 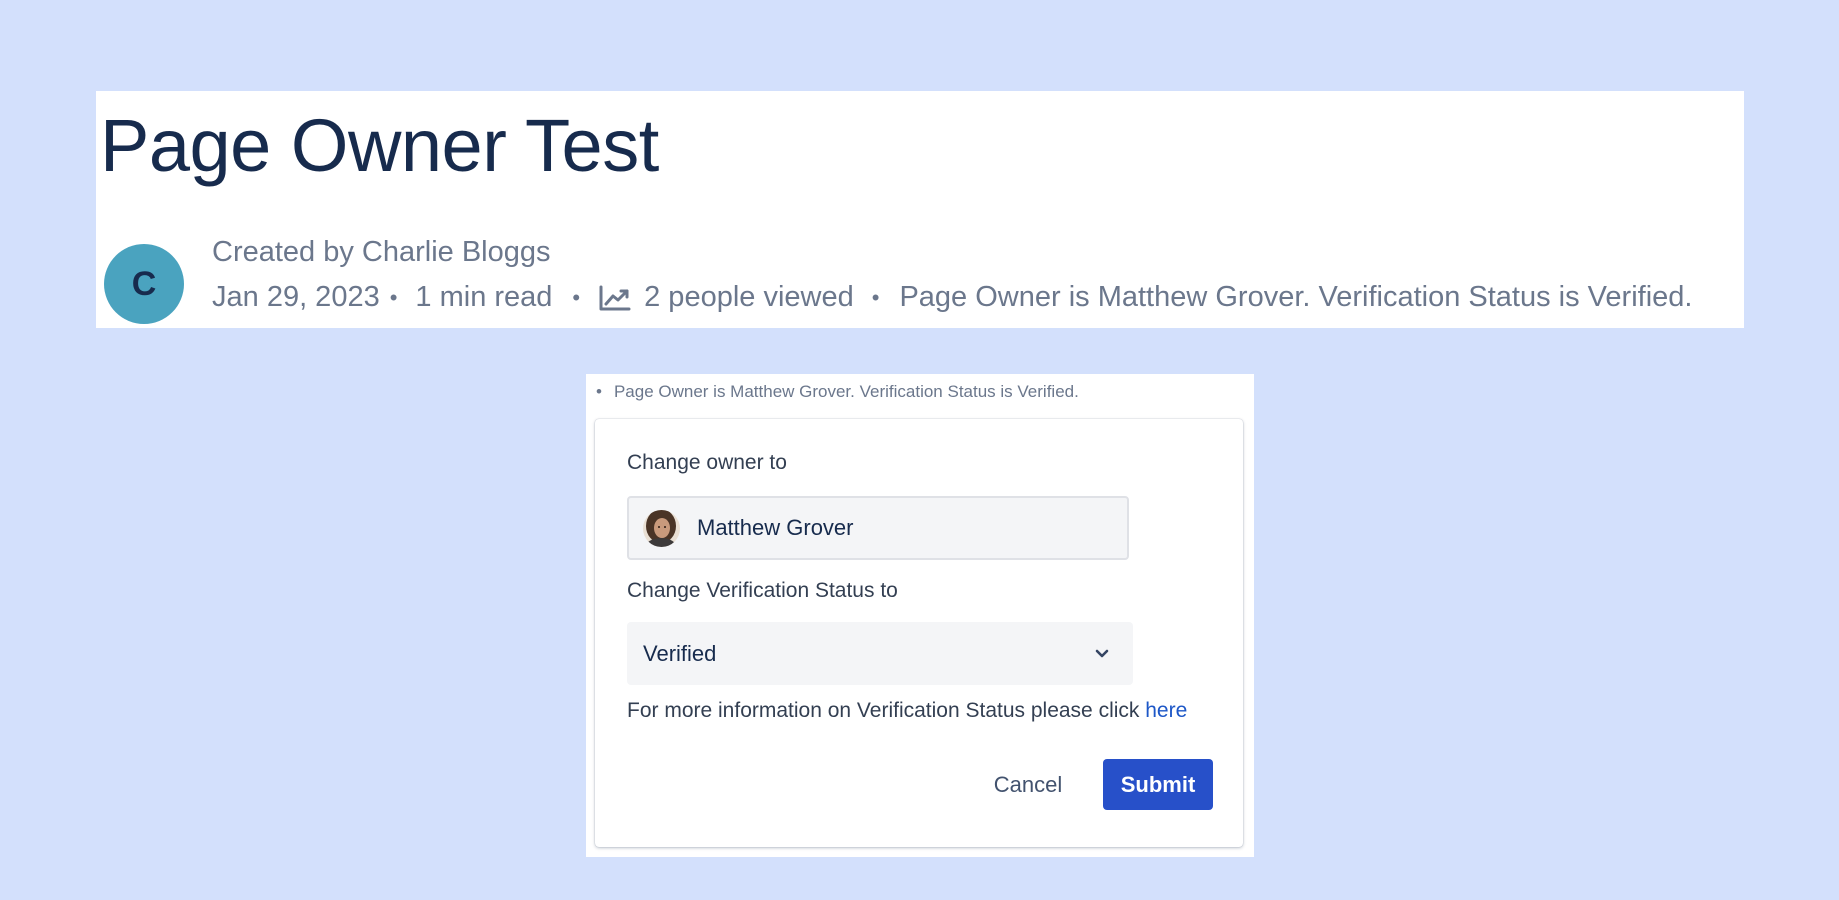 What do you see at coordinates (878, 528) in the screenshot?
I see `owner-picker-field: Matthew Grover` at bounding box center [878, 528].